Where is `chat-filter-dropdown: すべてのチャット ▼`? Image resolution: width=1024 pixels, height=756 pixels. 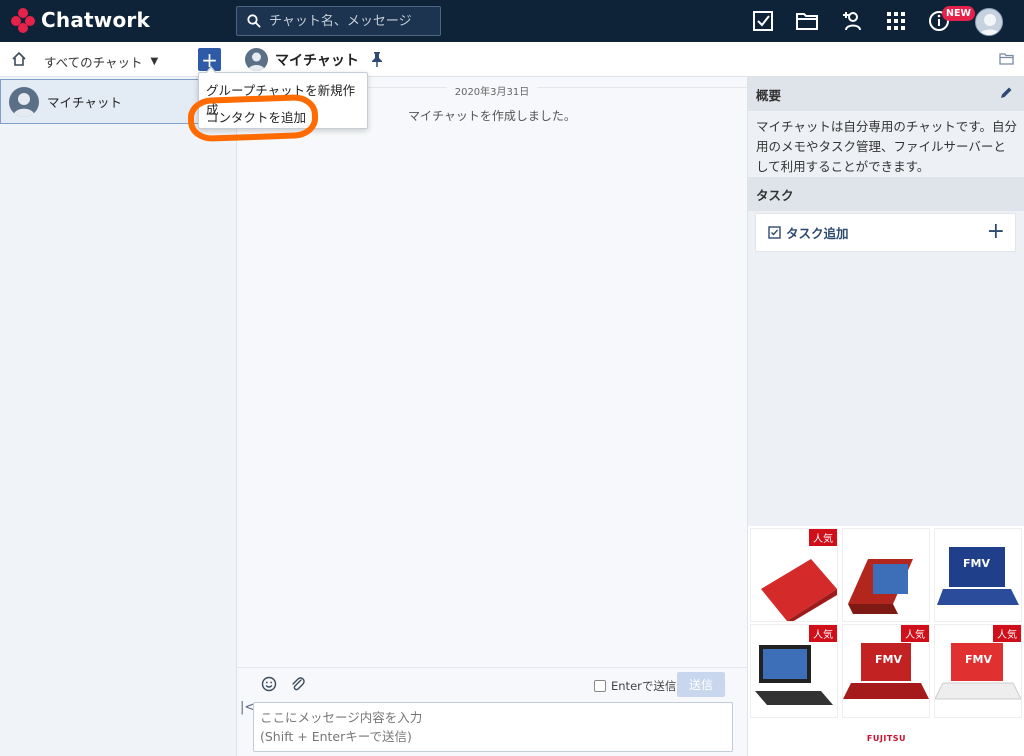
chat-filter-dropdown: すべてのチャット ▼ is located at coordinates (101, 61).